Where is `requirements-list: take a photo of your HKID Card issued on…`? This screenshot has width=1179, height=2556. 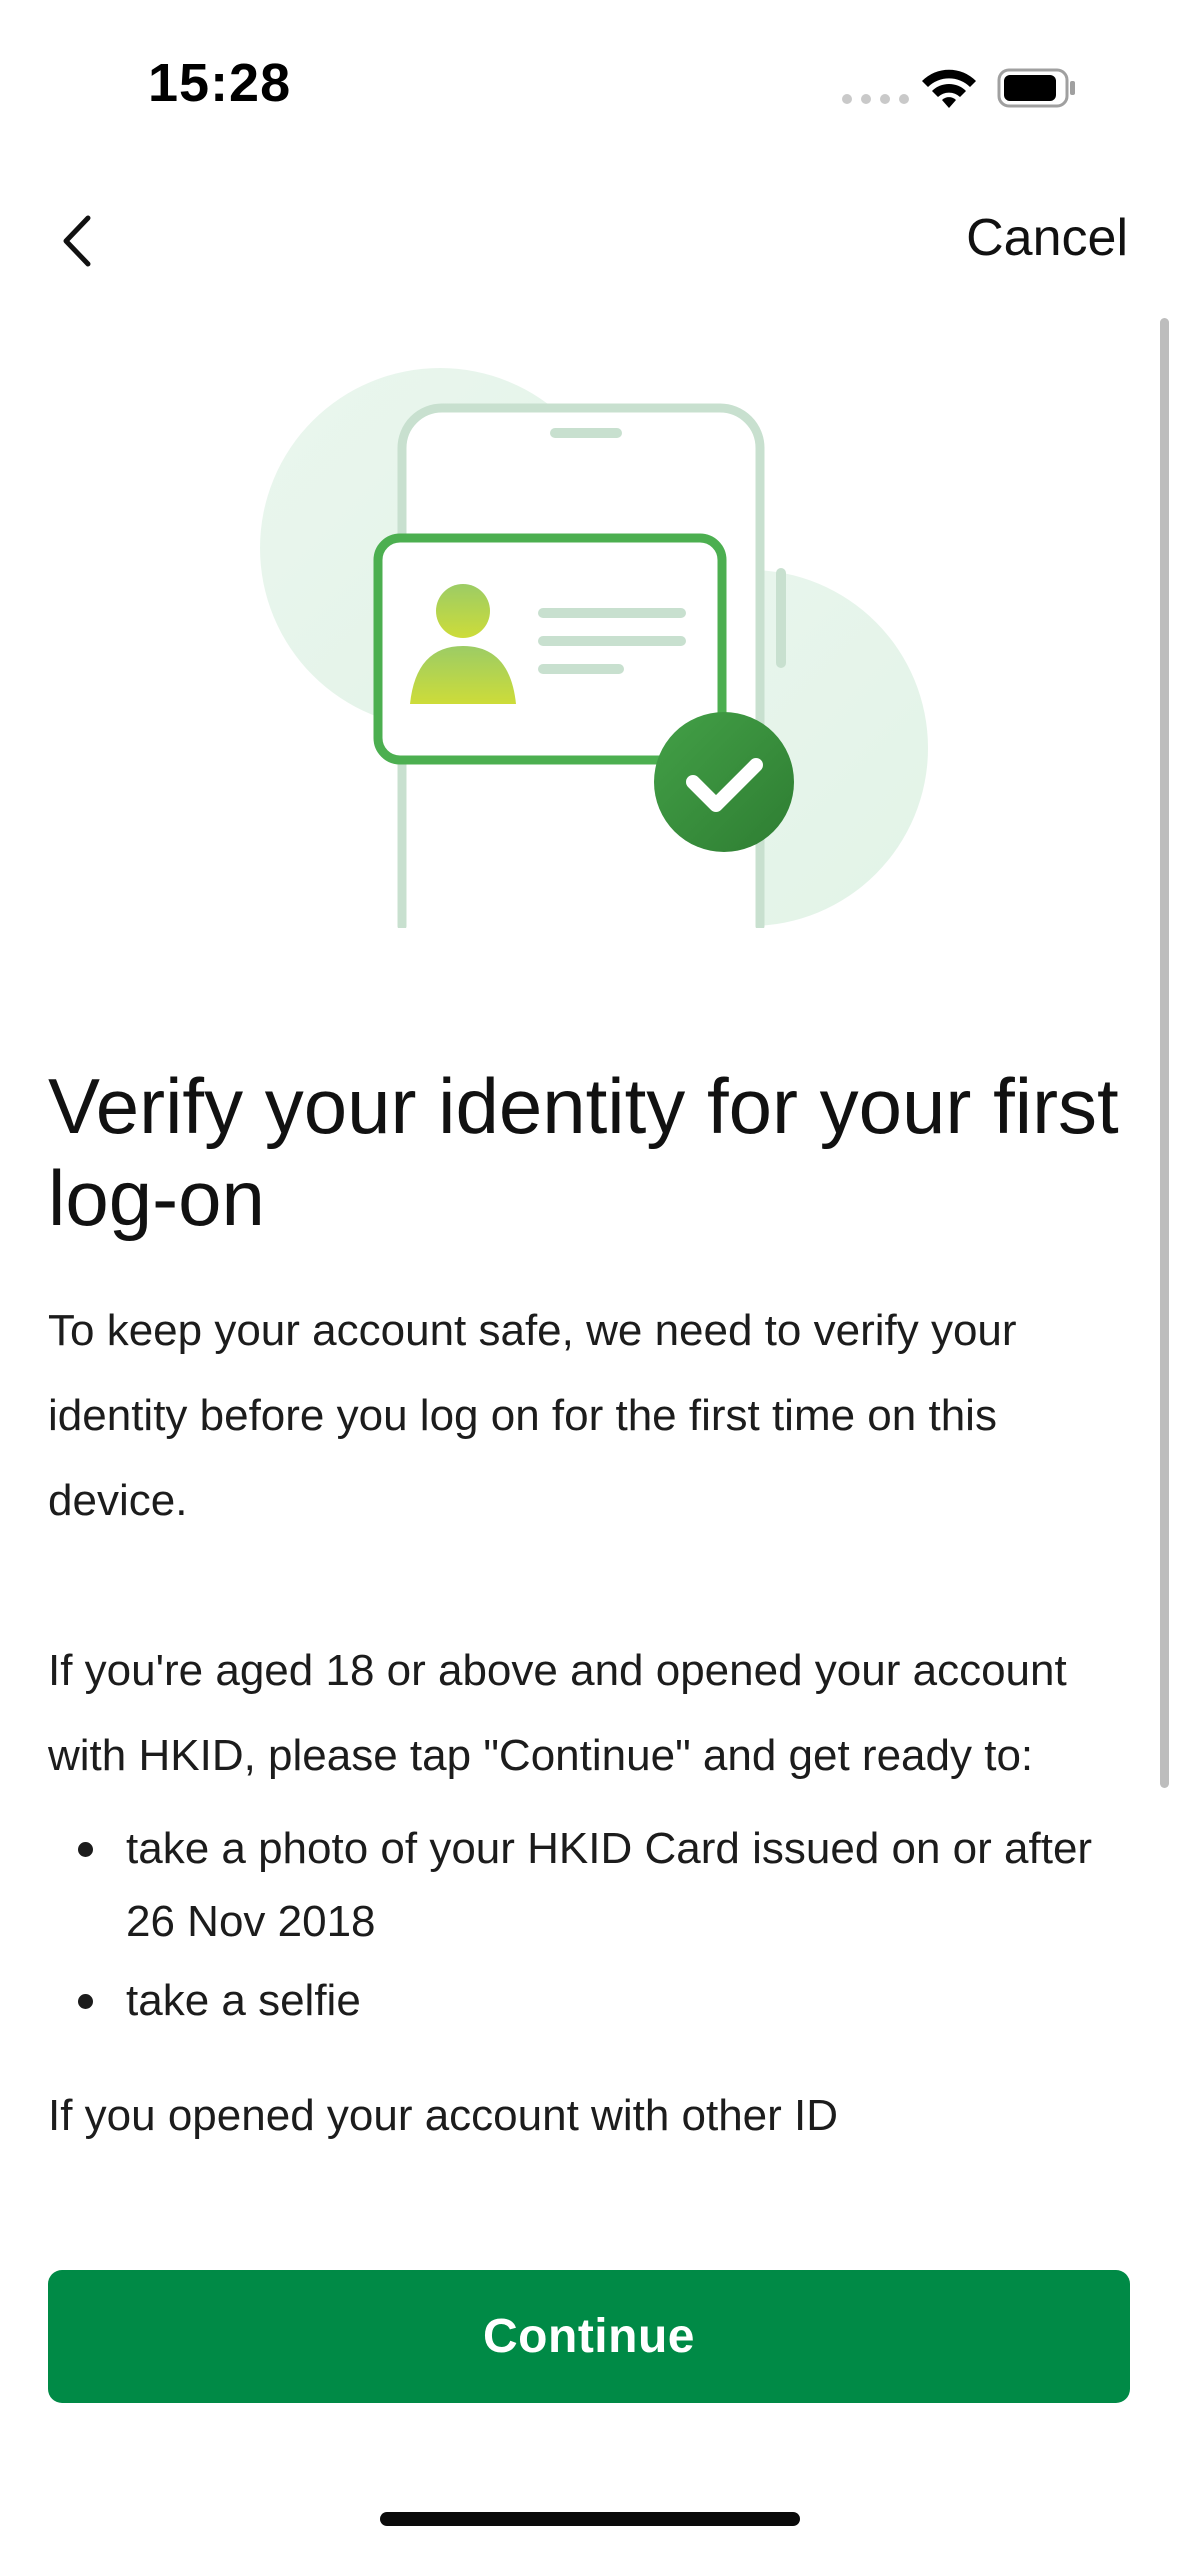 requirements-list: take a photo of your HKID Card issued on… is located at coordinates (588, 1924).